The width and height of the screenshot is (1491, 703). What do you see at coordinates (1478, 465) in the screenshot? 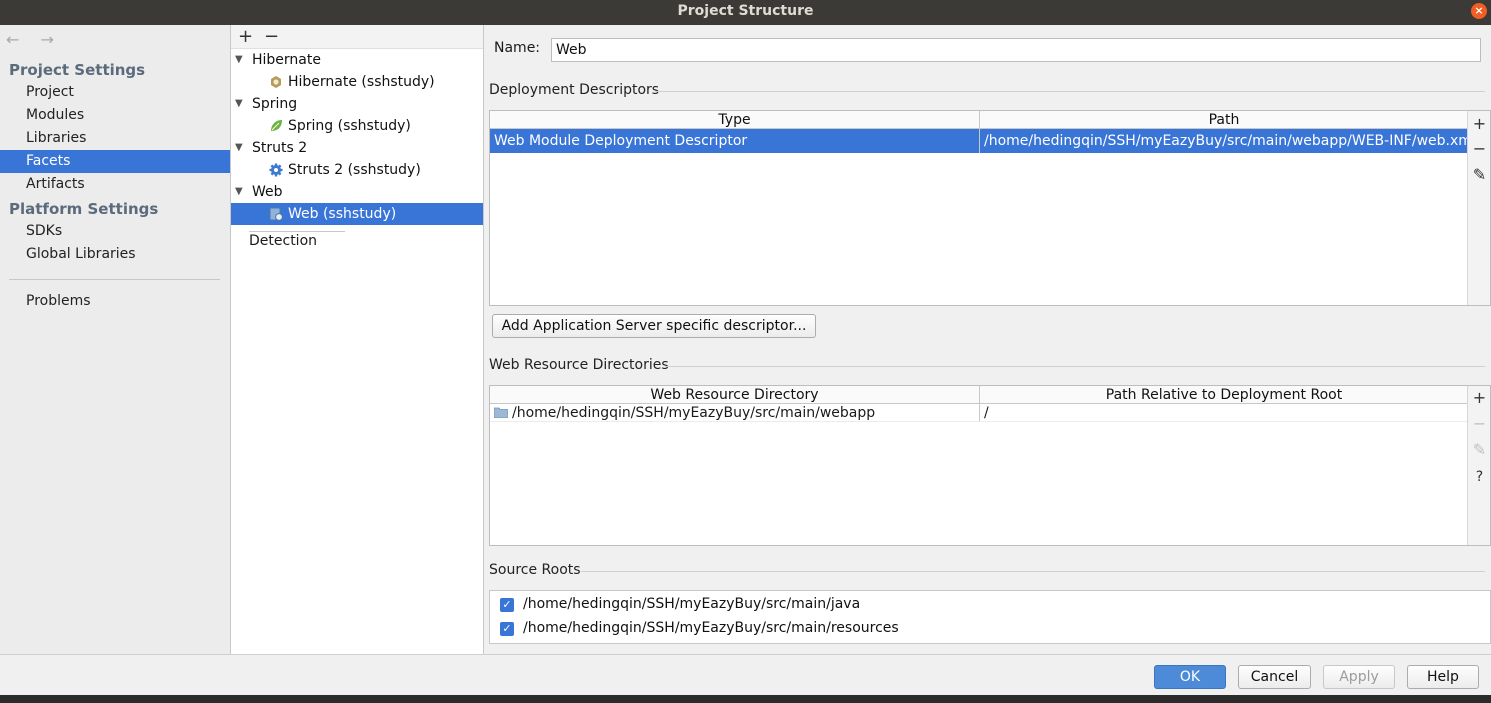
I see `resource-table-toolbar: + − ✎ ?` at bounding box center [1478, 465].